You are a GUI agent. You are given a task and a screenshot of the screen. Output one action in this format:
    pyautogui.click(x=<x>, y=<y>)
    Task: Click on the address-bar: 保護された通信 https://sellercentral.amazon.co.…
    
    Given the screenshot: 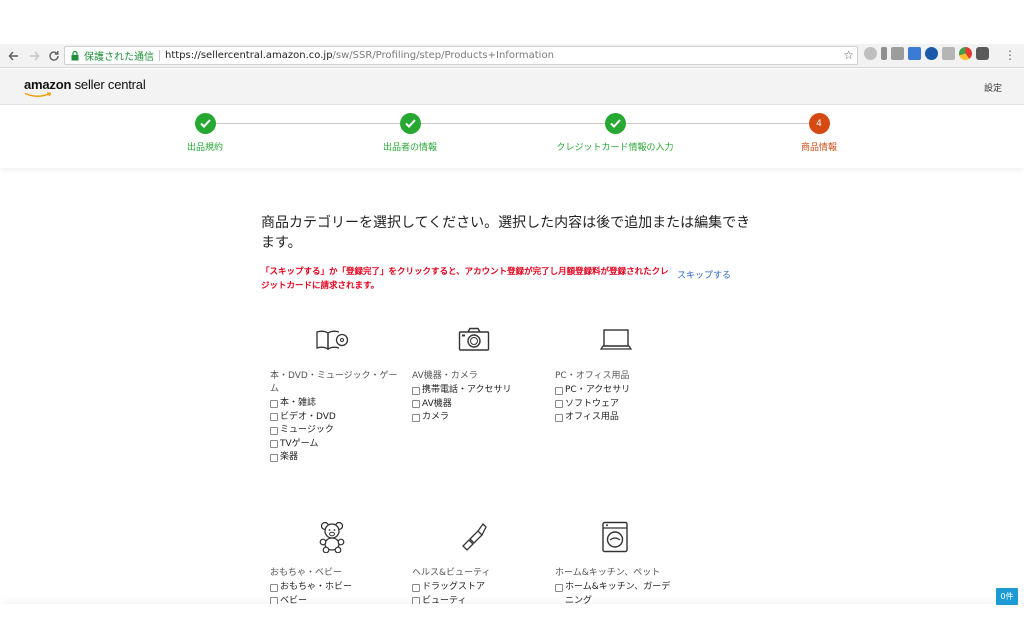 What is the action you would take?
    pyautogui.click(x=461, y=55)
    